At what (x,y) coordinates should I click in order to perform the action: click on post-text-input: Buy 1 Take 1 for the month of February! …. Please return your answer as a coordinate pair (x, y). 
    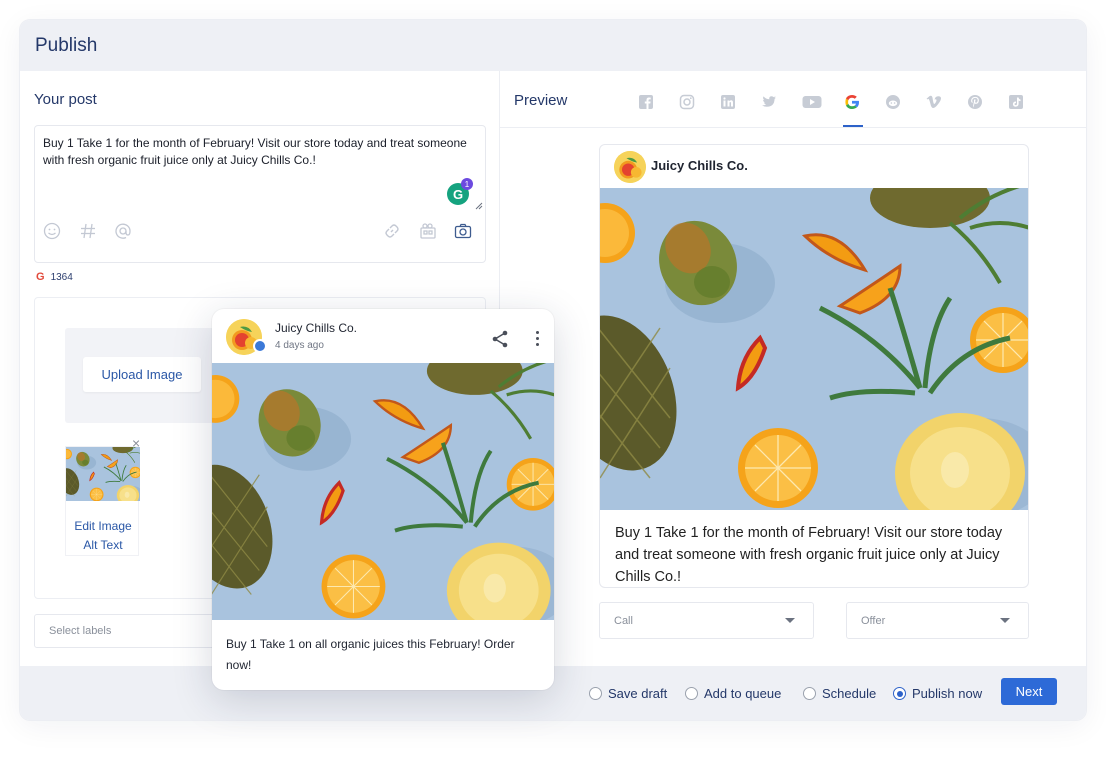
    Looking at the image, I should click on (258, 152).